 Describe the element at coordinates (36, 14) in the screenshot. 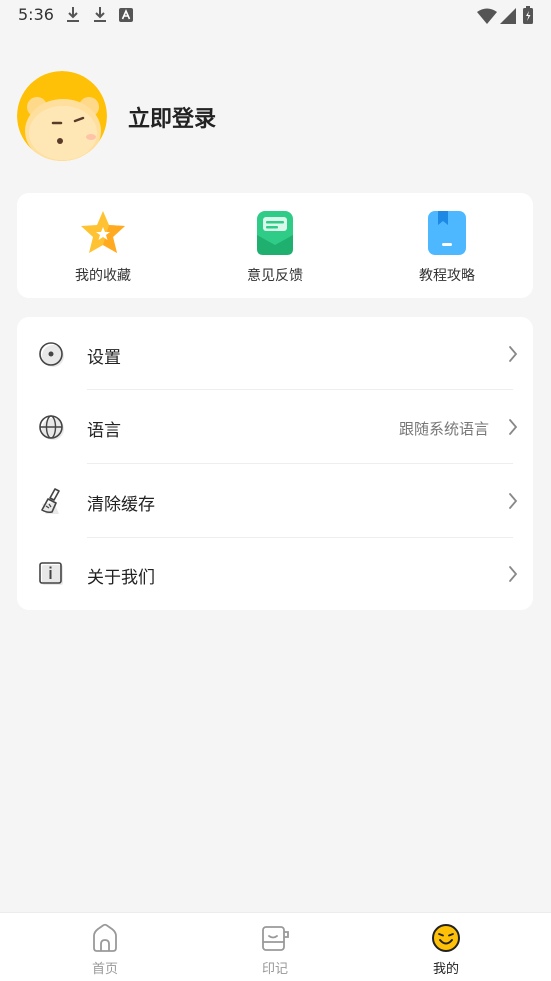

I see `status-time: 5:36` at that location.